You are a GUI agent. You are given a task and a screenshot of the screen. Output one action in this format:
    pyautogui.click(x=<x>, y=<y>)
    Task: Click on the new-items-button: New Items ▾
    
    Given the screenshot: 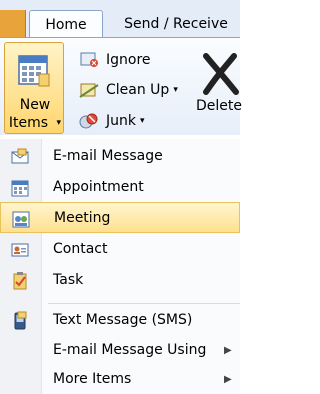 What is the action you would take?
    pyautogui.click(x=34, y=88)
    